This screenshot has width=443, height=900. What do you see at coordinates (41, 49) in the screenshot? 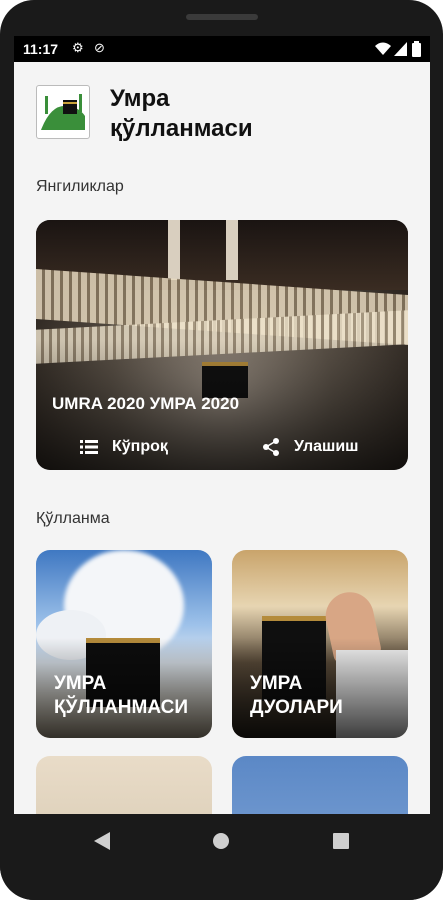
I see `status-time: 11:17` at bounding box center [41, 49].